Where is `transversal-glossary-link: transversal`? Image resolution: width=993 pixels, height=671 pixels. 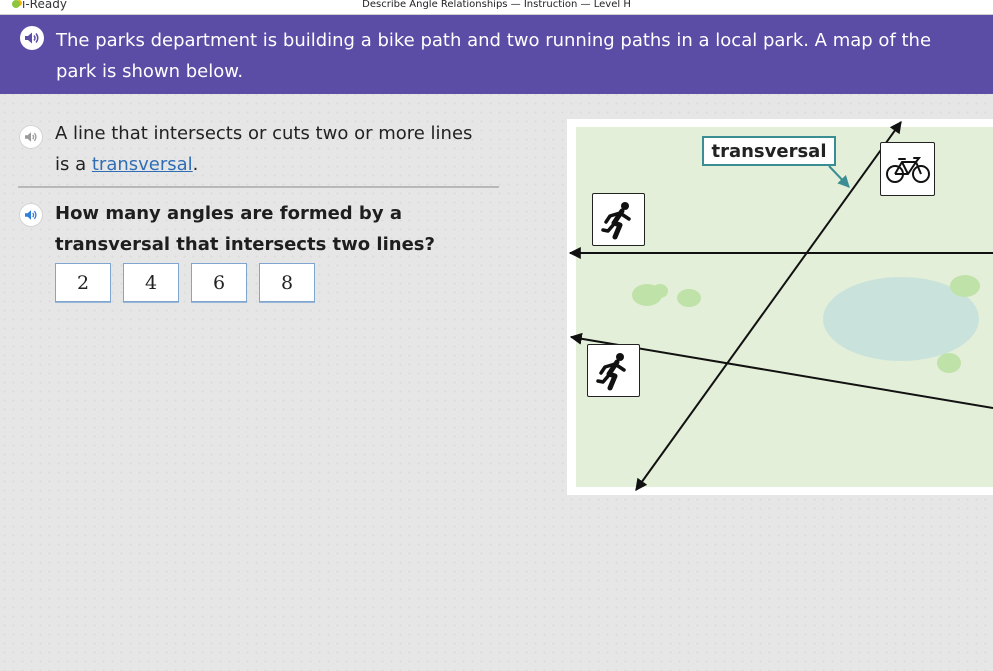
transversal-glossary-link: transversal is located at coordinates (142, 164).